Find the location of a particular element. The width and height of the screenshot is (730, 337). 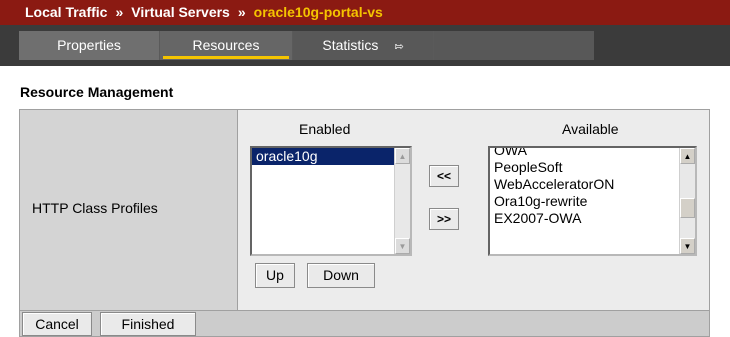

breadcrumb-current-page: oracle10g-portal-vs is located at coordinates (318, 12).